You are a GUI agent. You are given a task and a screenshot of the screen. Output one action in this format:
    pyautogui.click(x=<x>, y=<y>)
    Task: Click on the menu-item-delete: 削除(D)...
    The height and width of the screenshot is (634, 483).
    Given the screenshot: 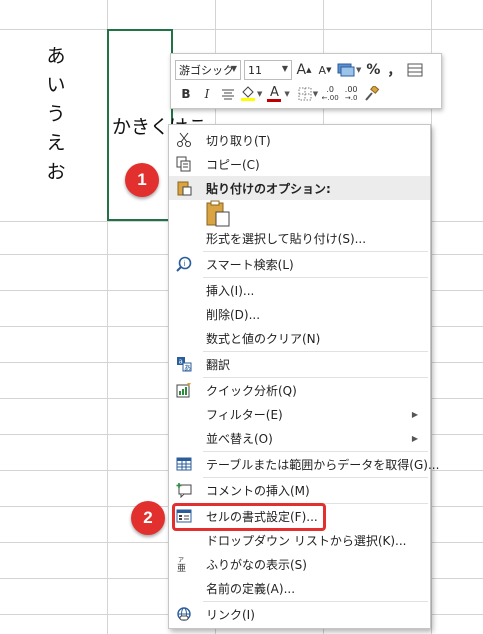 What is the action you would take?
    pyautogui.click(x=299, y=314)
    